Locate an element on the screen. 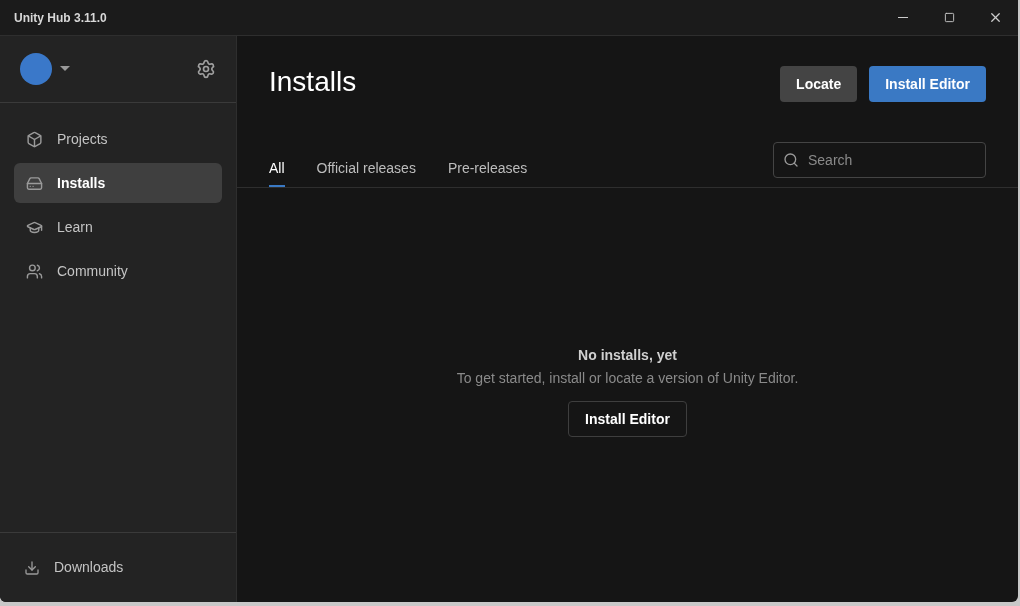 This screenshot has width=1020, height=606. search-icon is located at coordinates (791, 160).